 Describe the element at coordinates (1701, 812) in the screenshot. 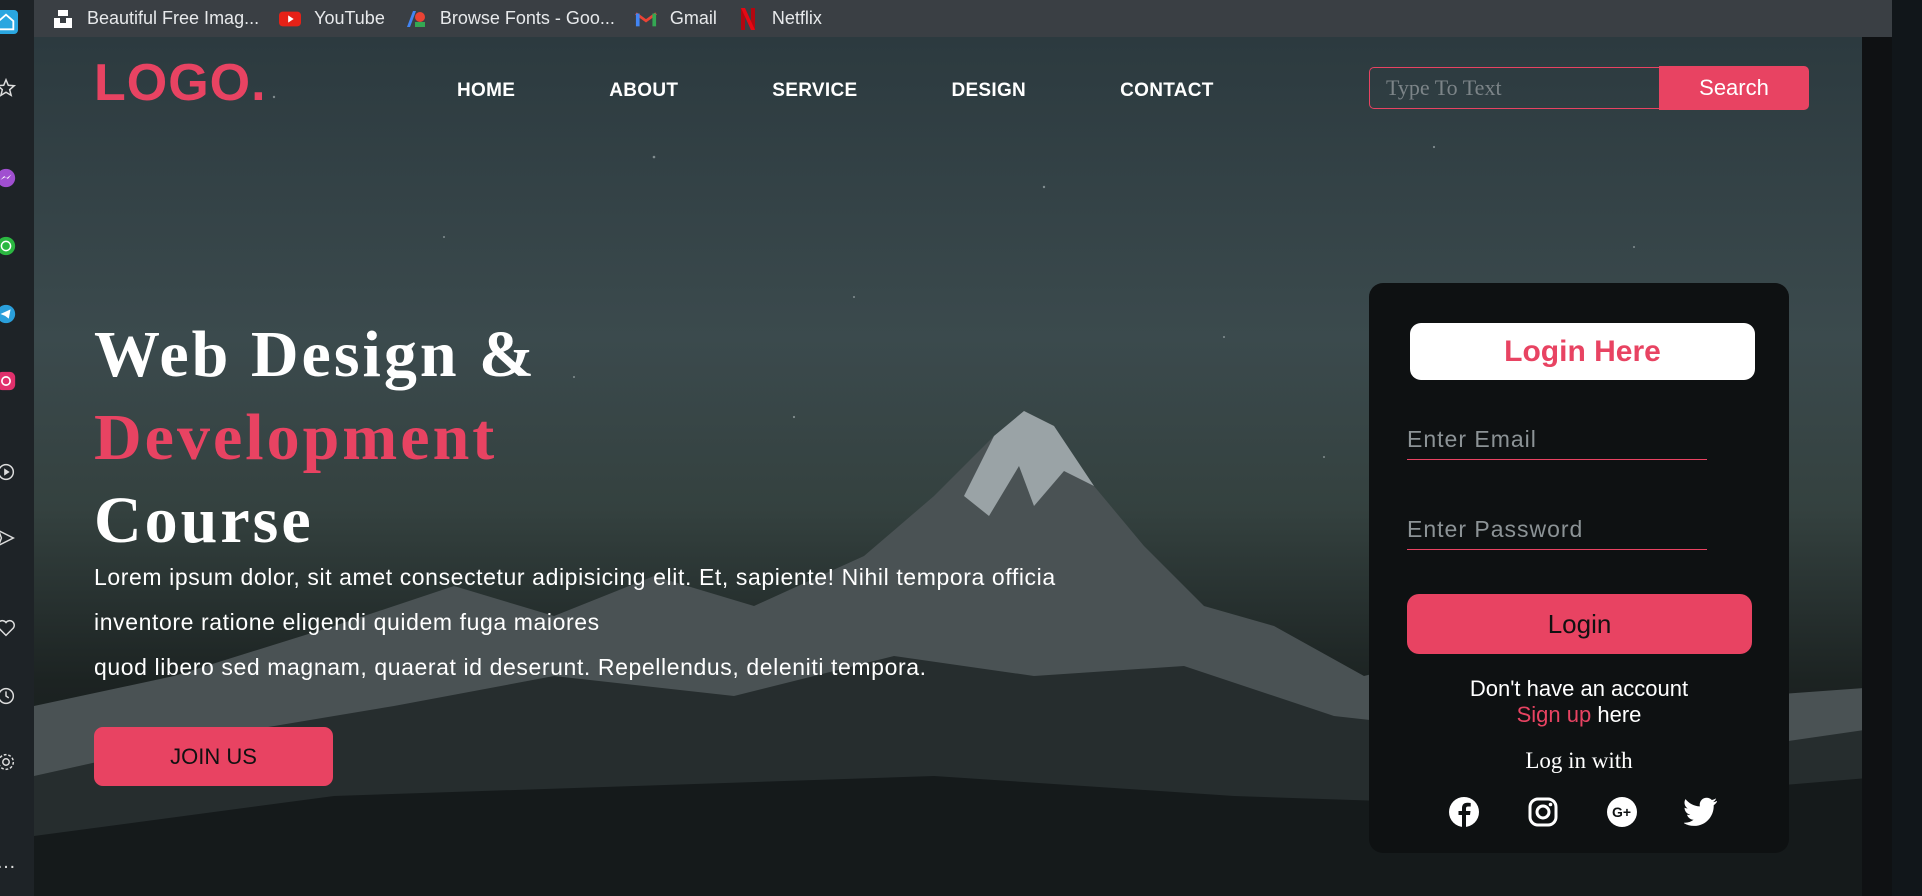

I see `twitter-icon` at that location.